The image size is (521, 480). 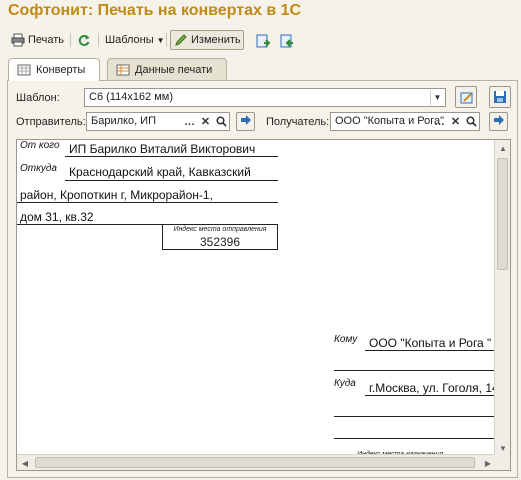 What do you see at coordinates (346, 339) in the screenshot?
I see `to-label: Кому` at bounding box center [346, 339].